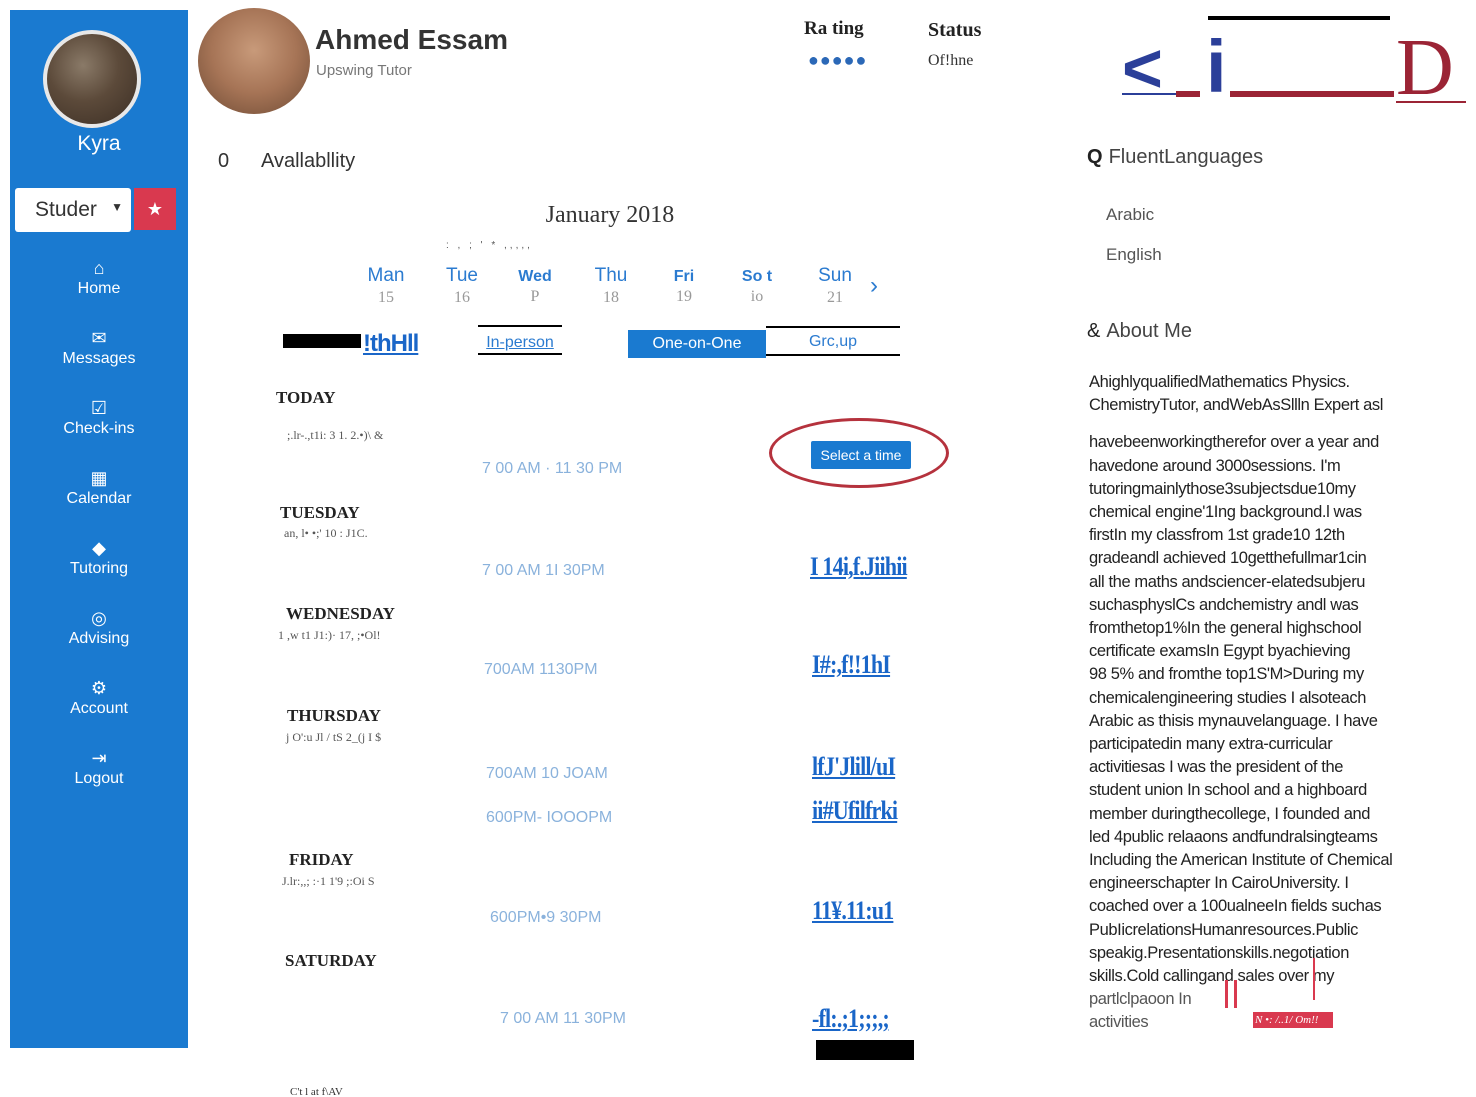  I want to click on favorite-button: ★, so click(155, 209).